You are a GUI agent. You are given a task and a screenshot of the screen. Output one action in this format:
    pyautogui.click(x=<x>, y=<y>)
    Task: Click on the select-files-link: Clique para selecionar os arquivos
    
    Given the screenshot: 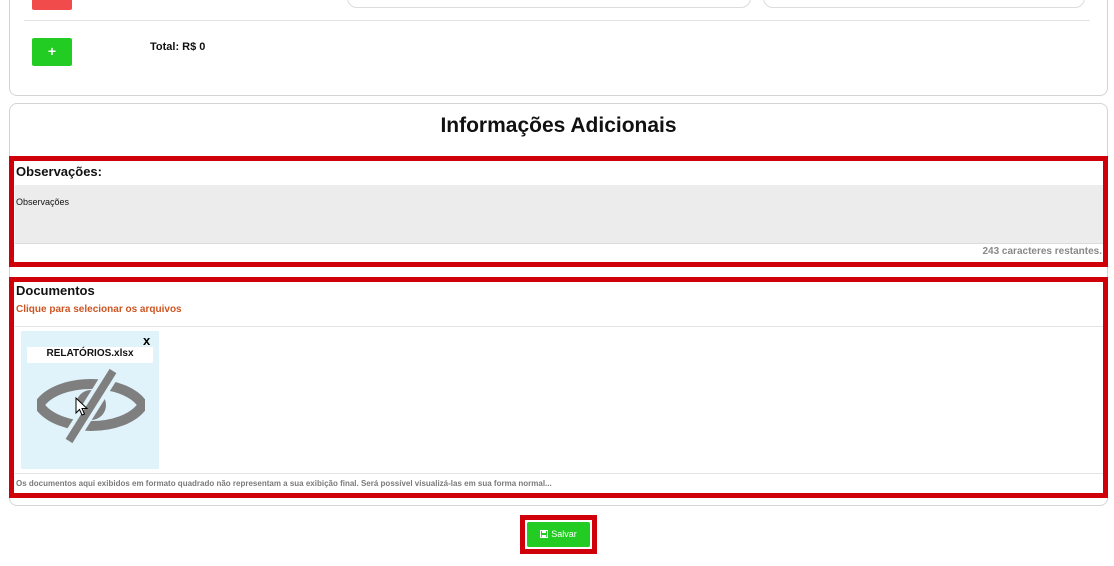 What is the action you would take?
    pyautogui.click(x=99, y=309)
    